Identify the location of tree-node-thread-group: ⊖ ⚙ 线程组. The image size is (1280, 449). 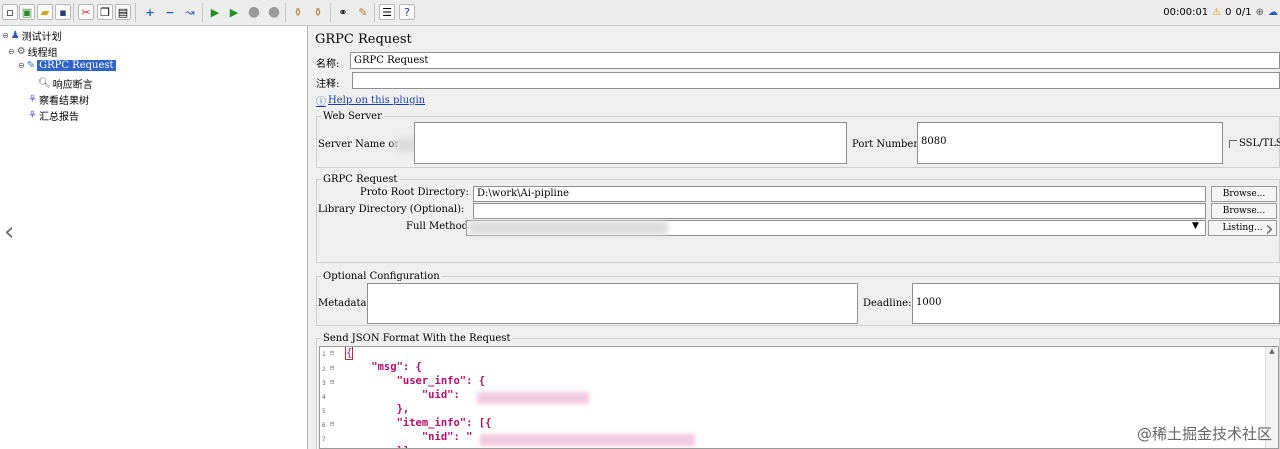
(33, 51).